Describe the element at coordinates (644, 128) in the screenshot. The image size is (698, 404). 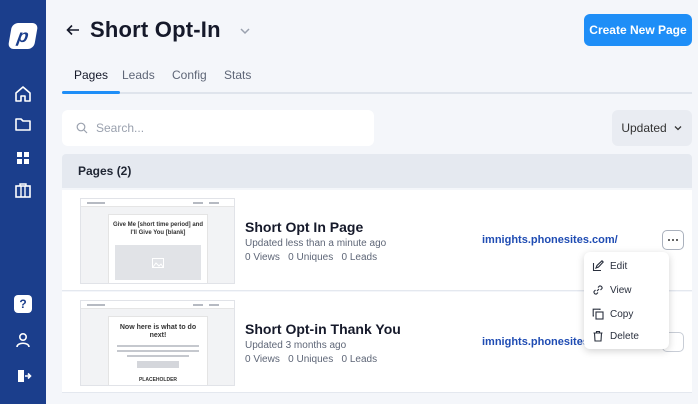
I see `sort-label: Updated` at that location.